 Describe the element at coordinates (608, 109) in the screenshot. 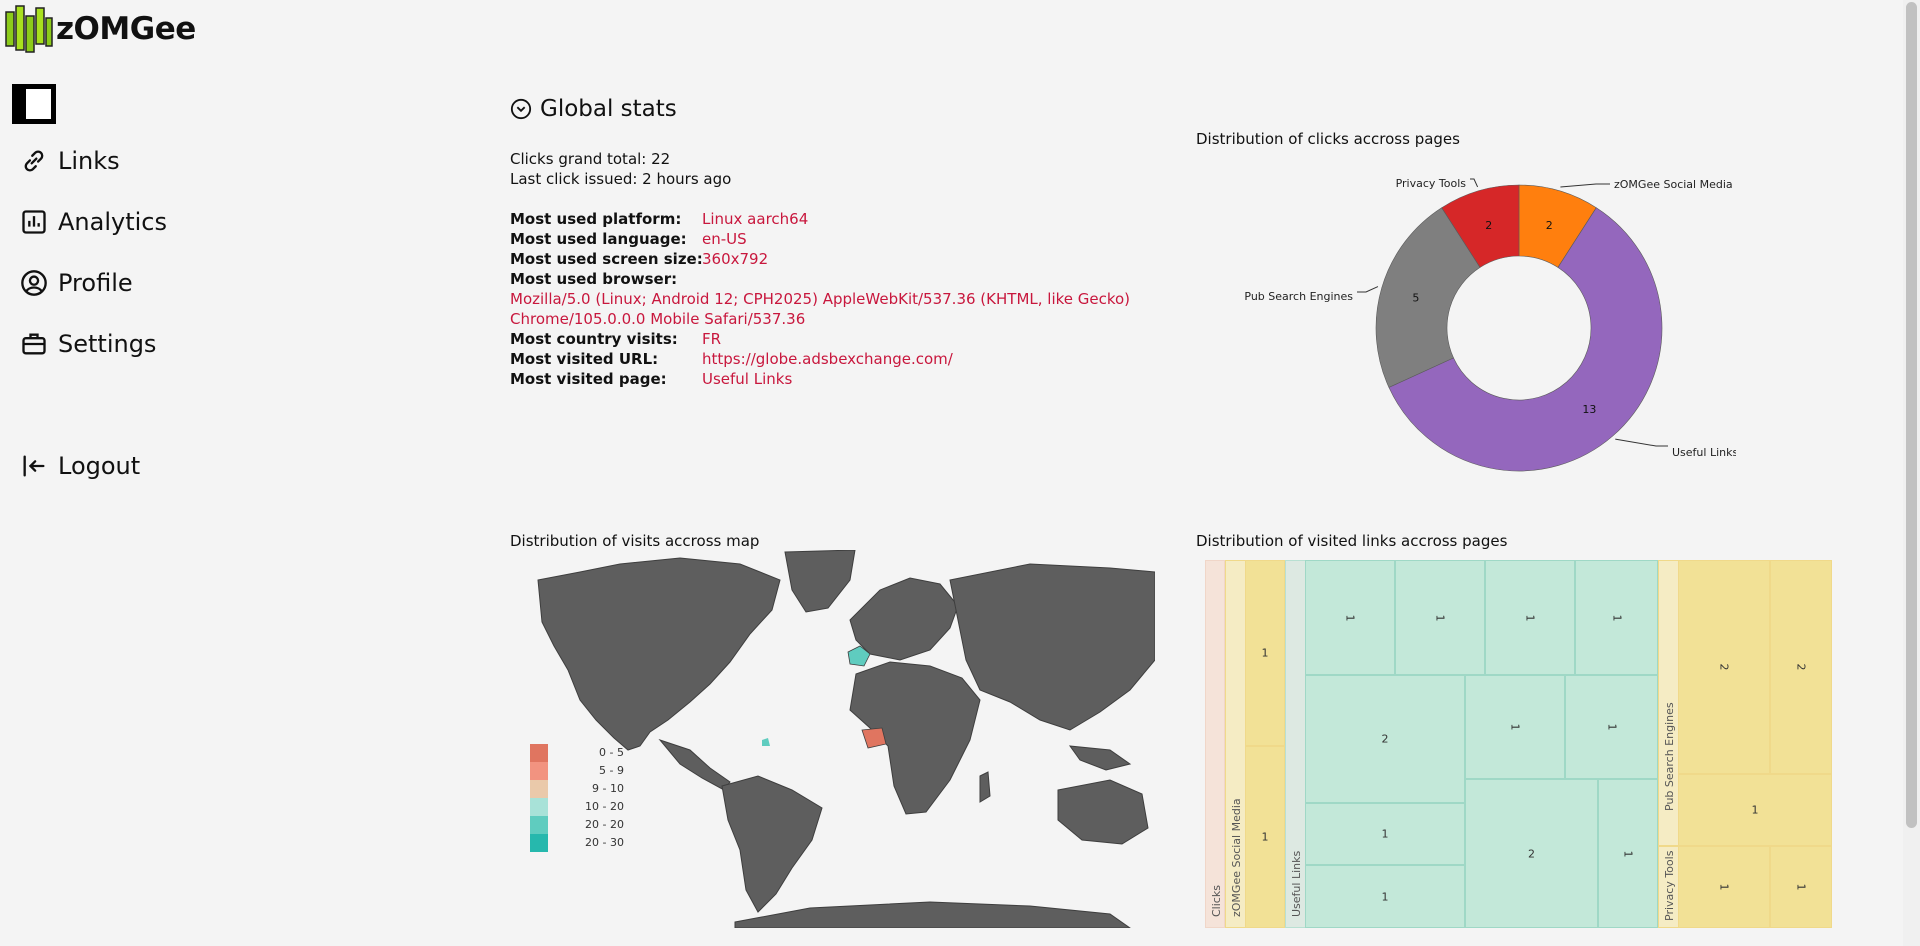

I see `global-stats-title: Global stats` at that location.